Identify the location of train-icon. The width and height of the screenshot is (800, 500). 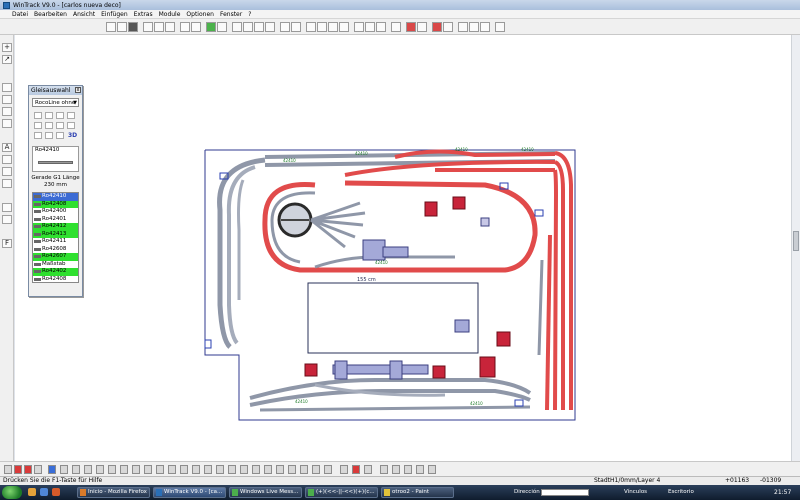
(344, 469).